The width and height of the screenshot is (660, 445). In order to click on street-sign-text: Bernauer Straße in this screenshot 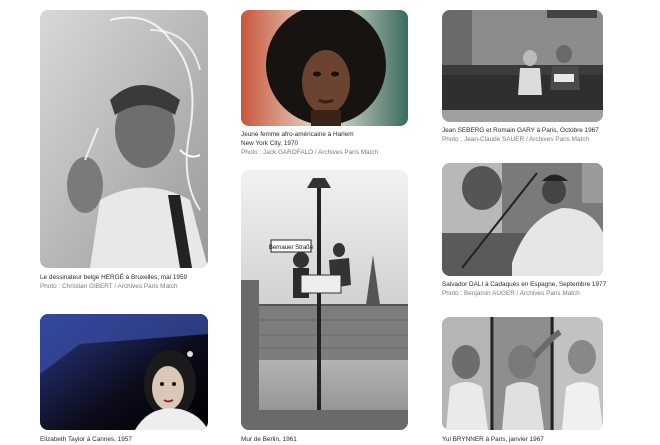, I will do `click(291, 248)`.